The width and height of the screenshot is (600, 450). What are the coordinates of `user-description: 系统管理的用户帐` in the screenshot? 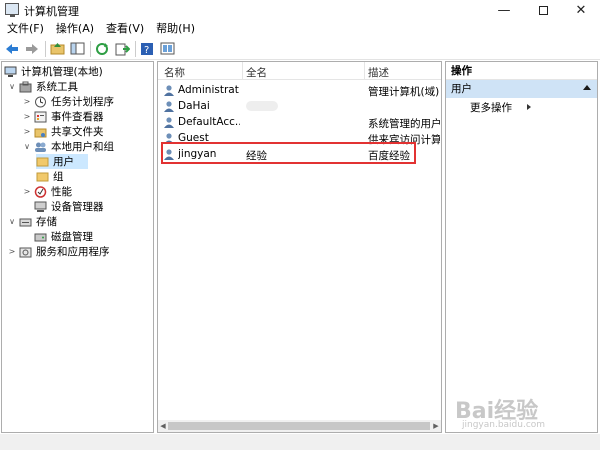 It's located at (404, 124).